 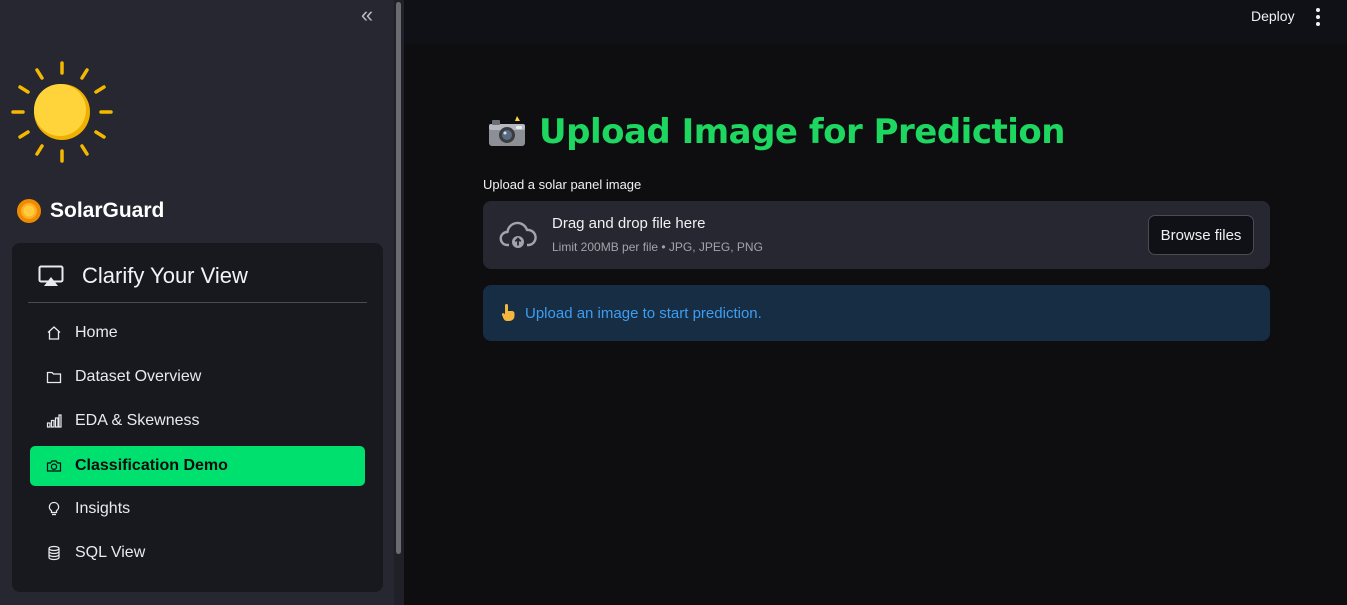 I want to click on cast-icon, so click(x=51, y=275).